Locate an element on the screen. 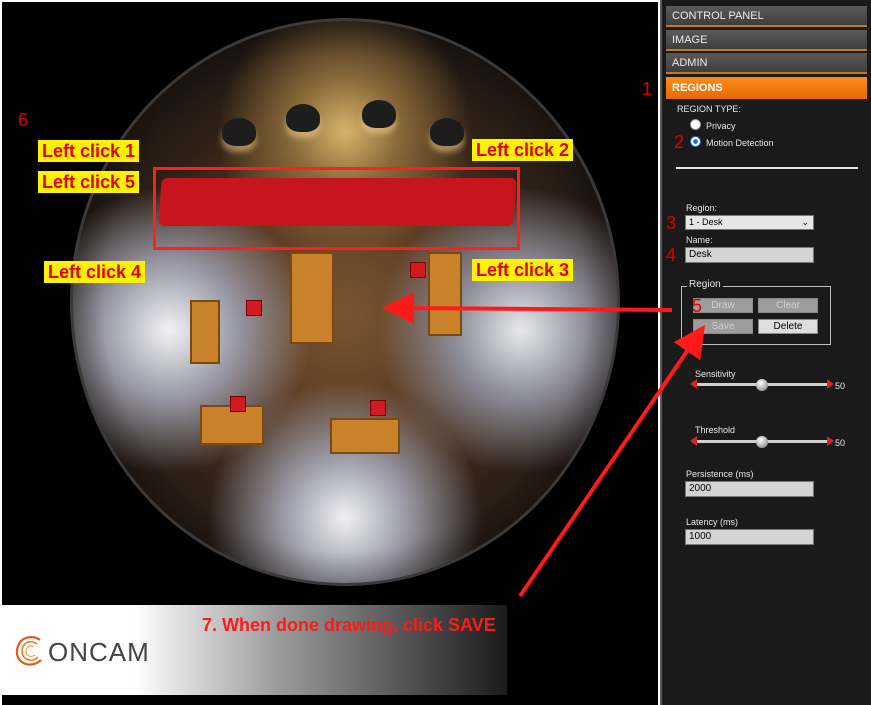 The image size is (871, 705). latency-input: 1000 is located at coordinates (749, 537).